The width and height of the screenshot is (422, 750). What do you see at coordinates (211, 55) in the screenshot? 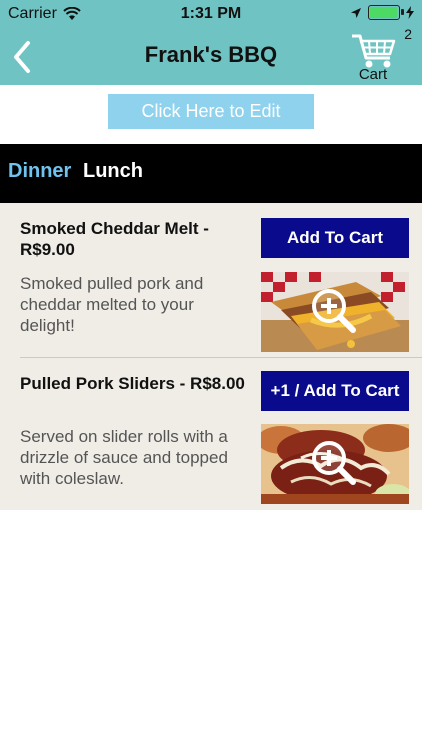
I see `nav-bar: Frank's BBQ 2 Cart` at bounding box center [211, 55].